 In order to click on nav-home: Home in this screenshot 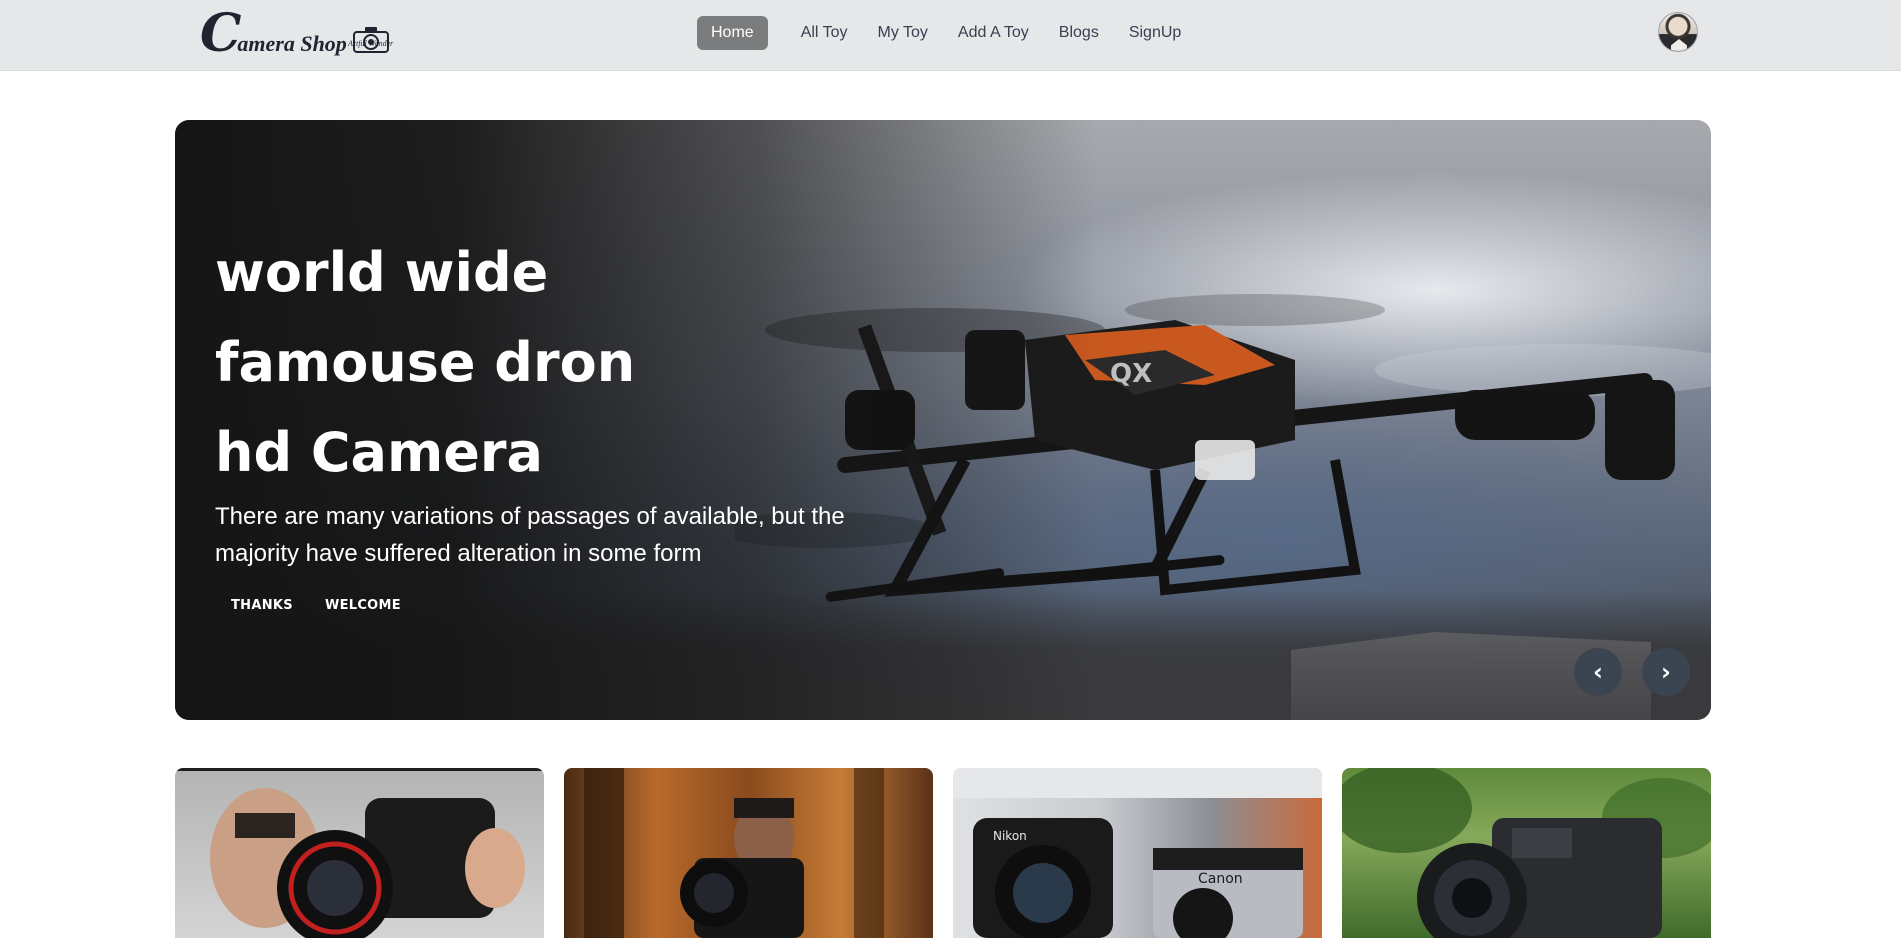, I will do `click(732, 33)`.